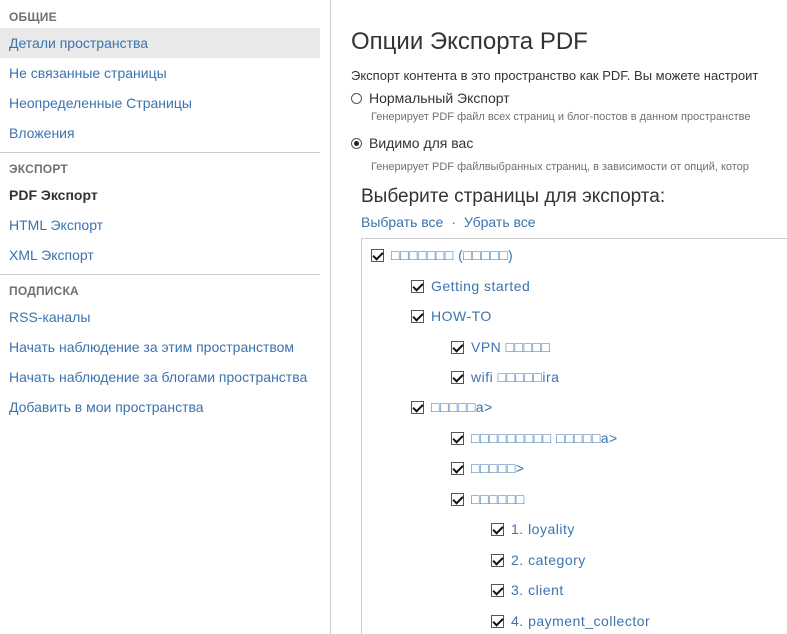 The height and width of the screenshot is (634, 787). Describe the element at coordinates (44, 291) in the screenshot. I see `sidebar-heading-subscription: ПОДПИСКА` at that location.